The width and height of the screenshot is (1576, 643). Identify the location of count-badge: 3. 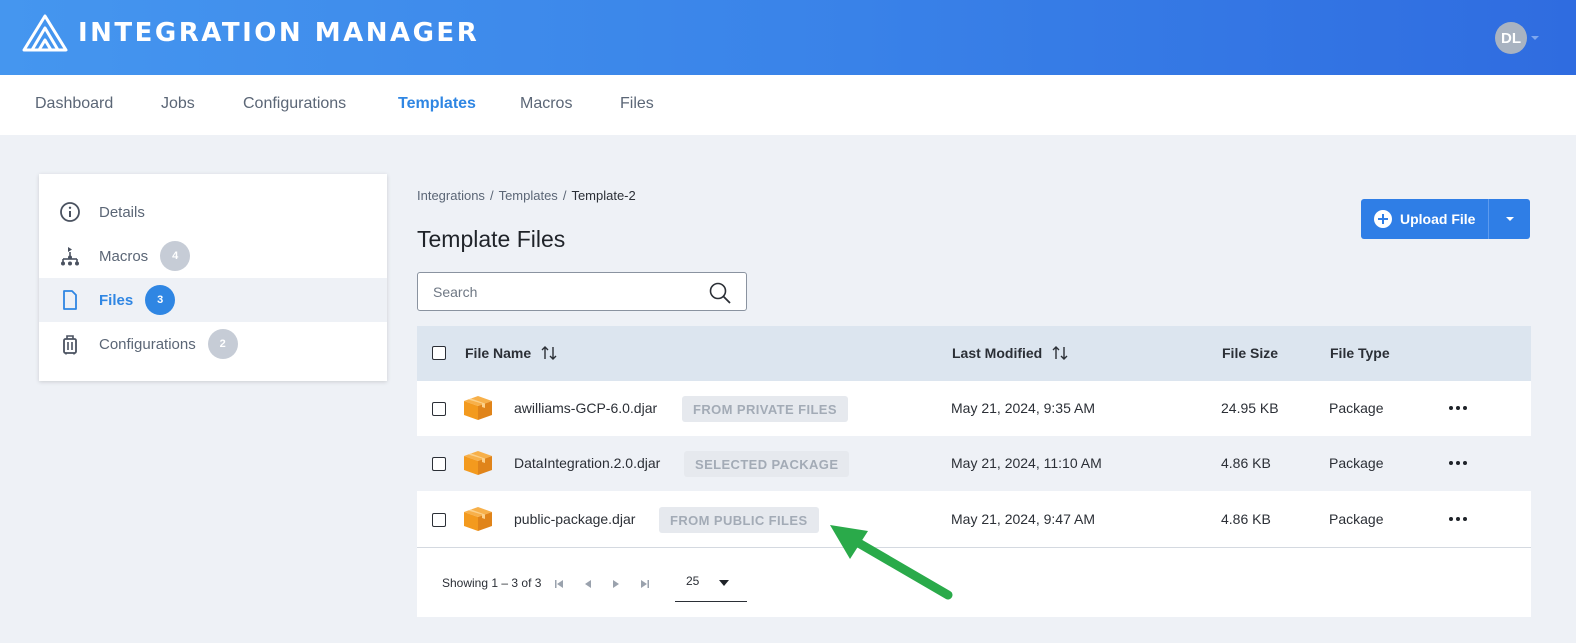
(160, 300).